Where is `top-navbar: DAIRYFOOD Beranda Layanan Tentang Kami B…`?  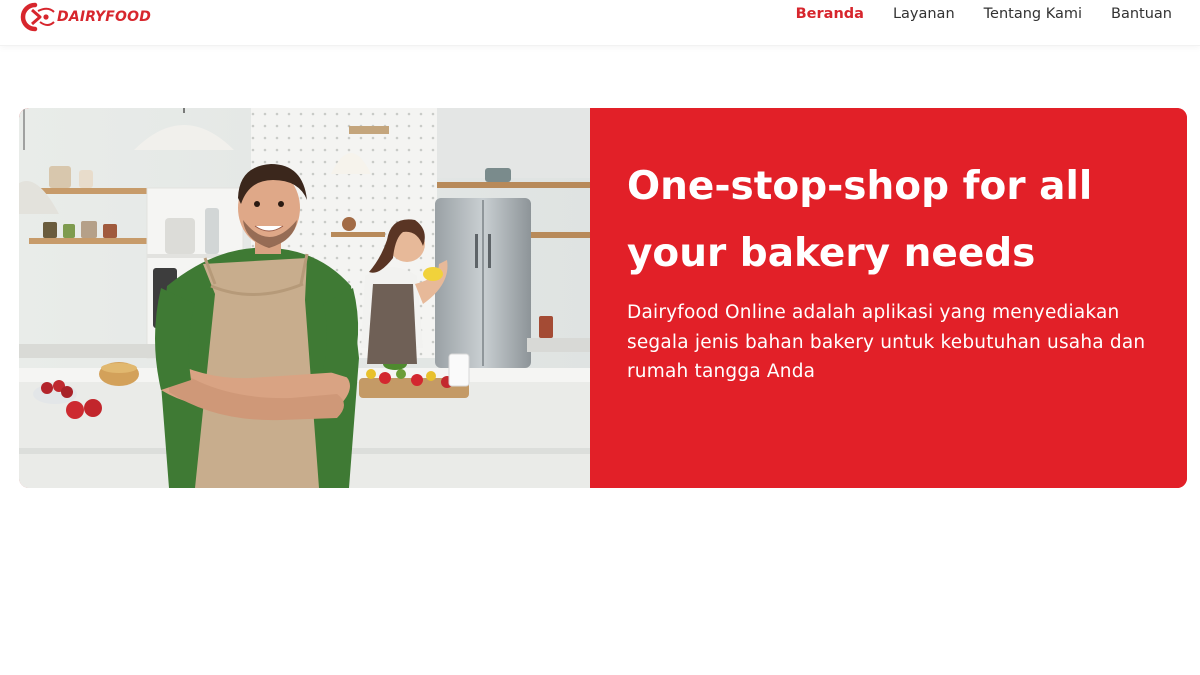
top-navbar: DAIRYFOOD Beranda Layanan Tentang Kami B… is located at coordinates (600, 23).